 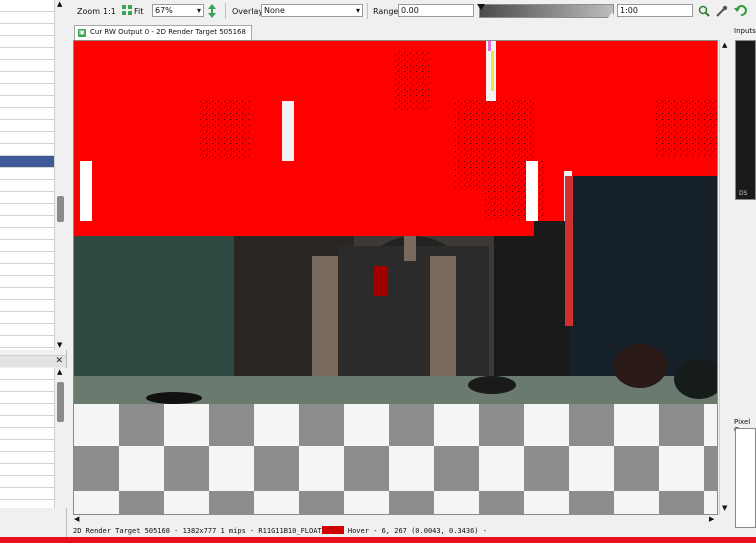 I want to click on inputs-thumbnail, so click(x=745, y=120).